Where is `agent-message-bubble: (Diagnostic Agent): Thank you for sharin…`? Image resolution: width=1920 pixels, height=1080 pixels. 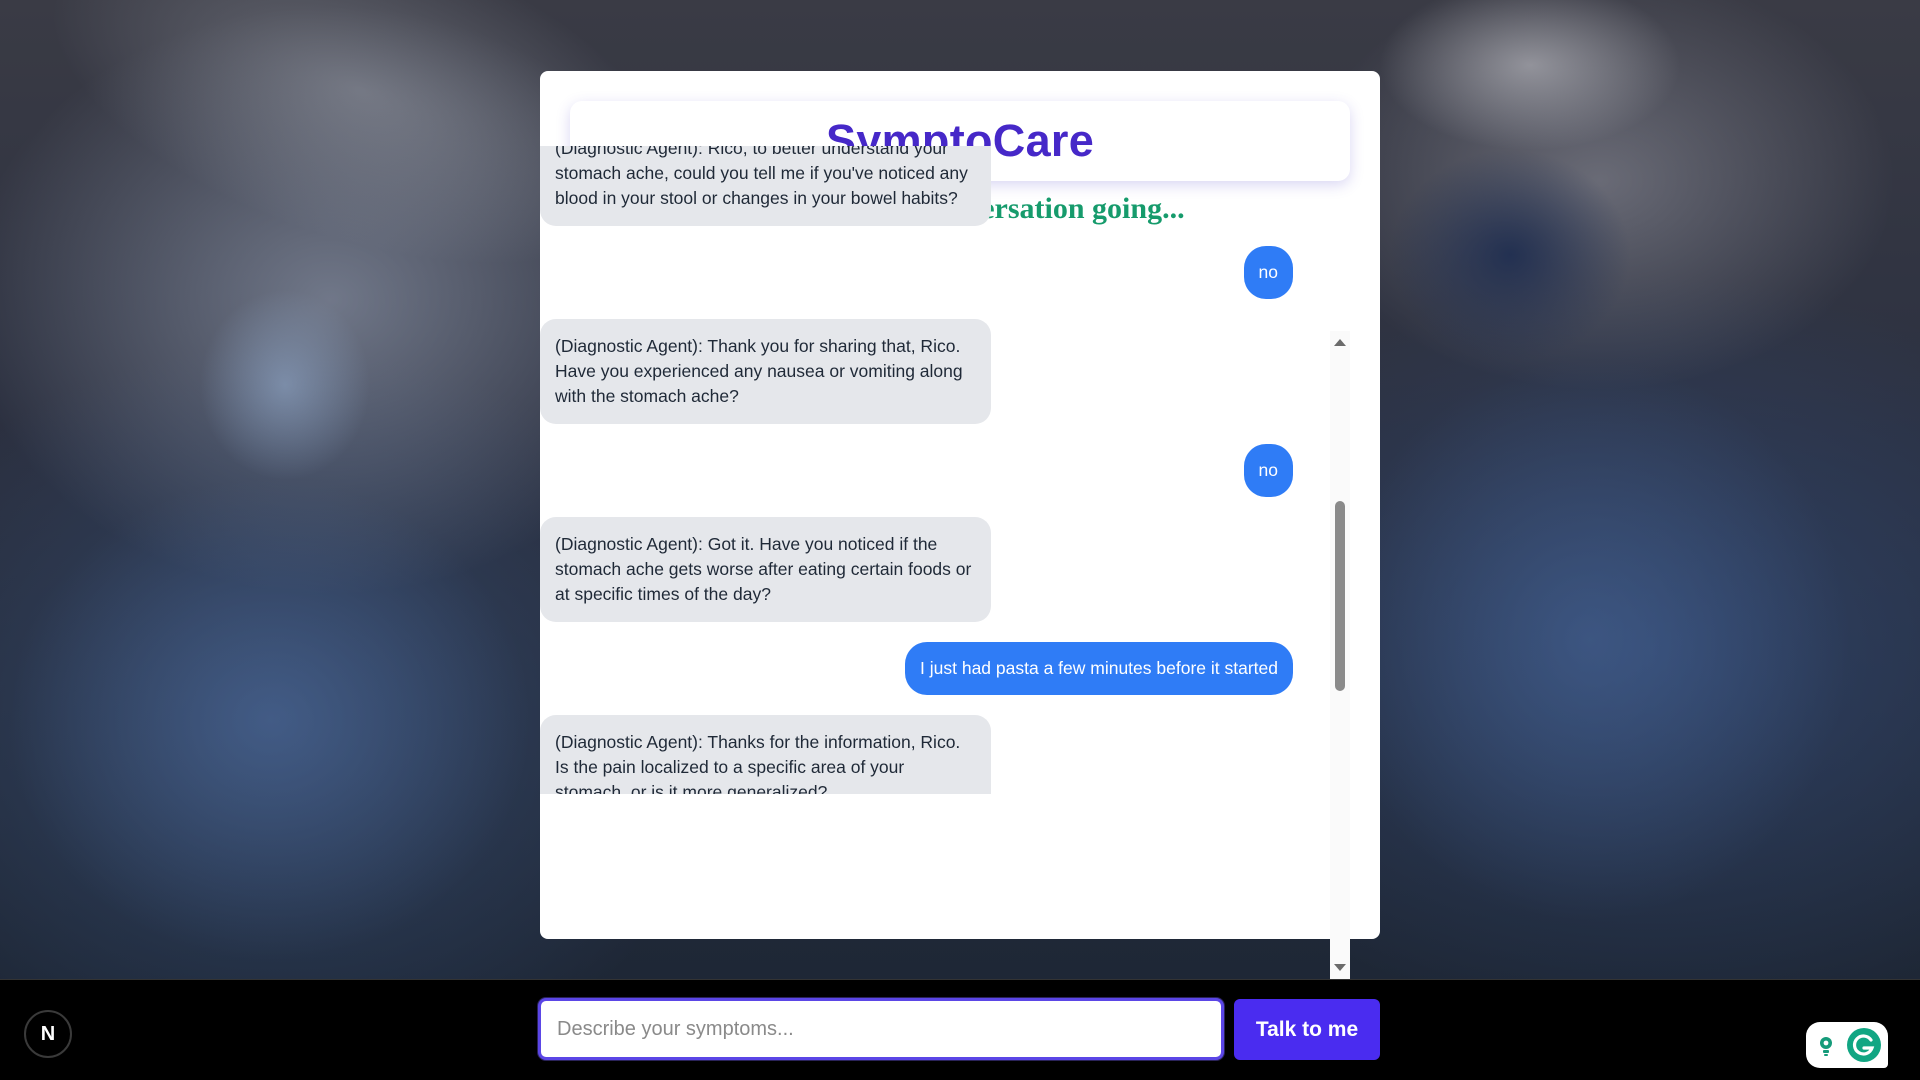 agent-message-bubble: (Diagnostic Agent): Thank you for sharin… is located at coordinates (765, 371).